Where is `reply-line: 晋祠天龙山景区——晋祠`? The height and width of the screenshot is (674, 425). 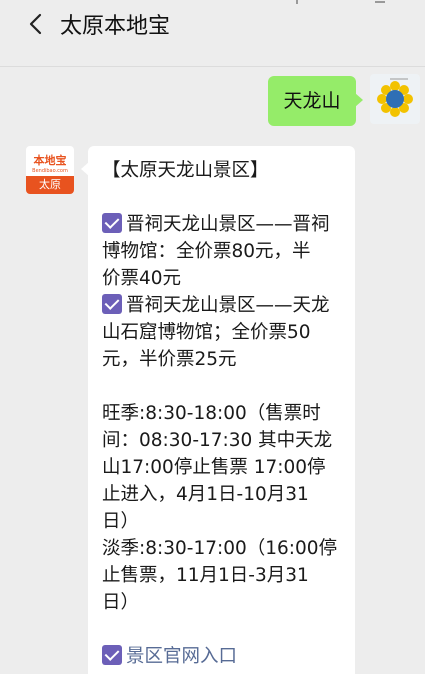
reply-line: 晋祠天龙山景区——晋祠 is located at coordinates (216, 224).